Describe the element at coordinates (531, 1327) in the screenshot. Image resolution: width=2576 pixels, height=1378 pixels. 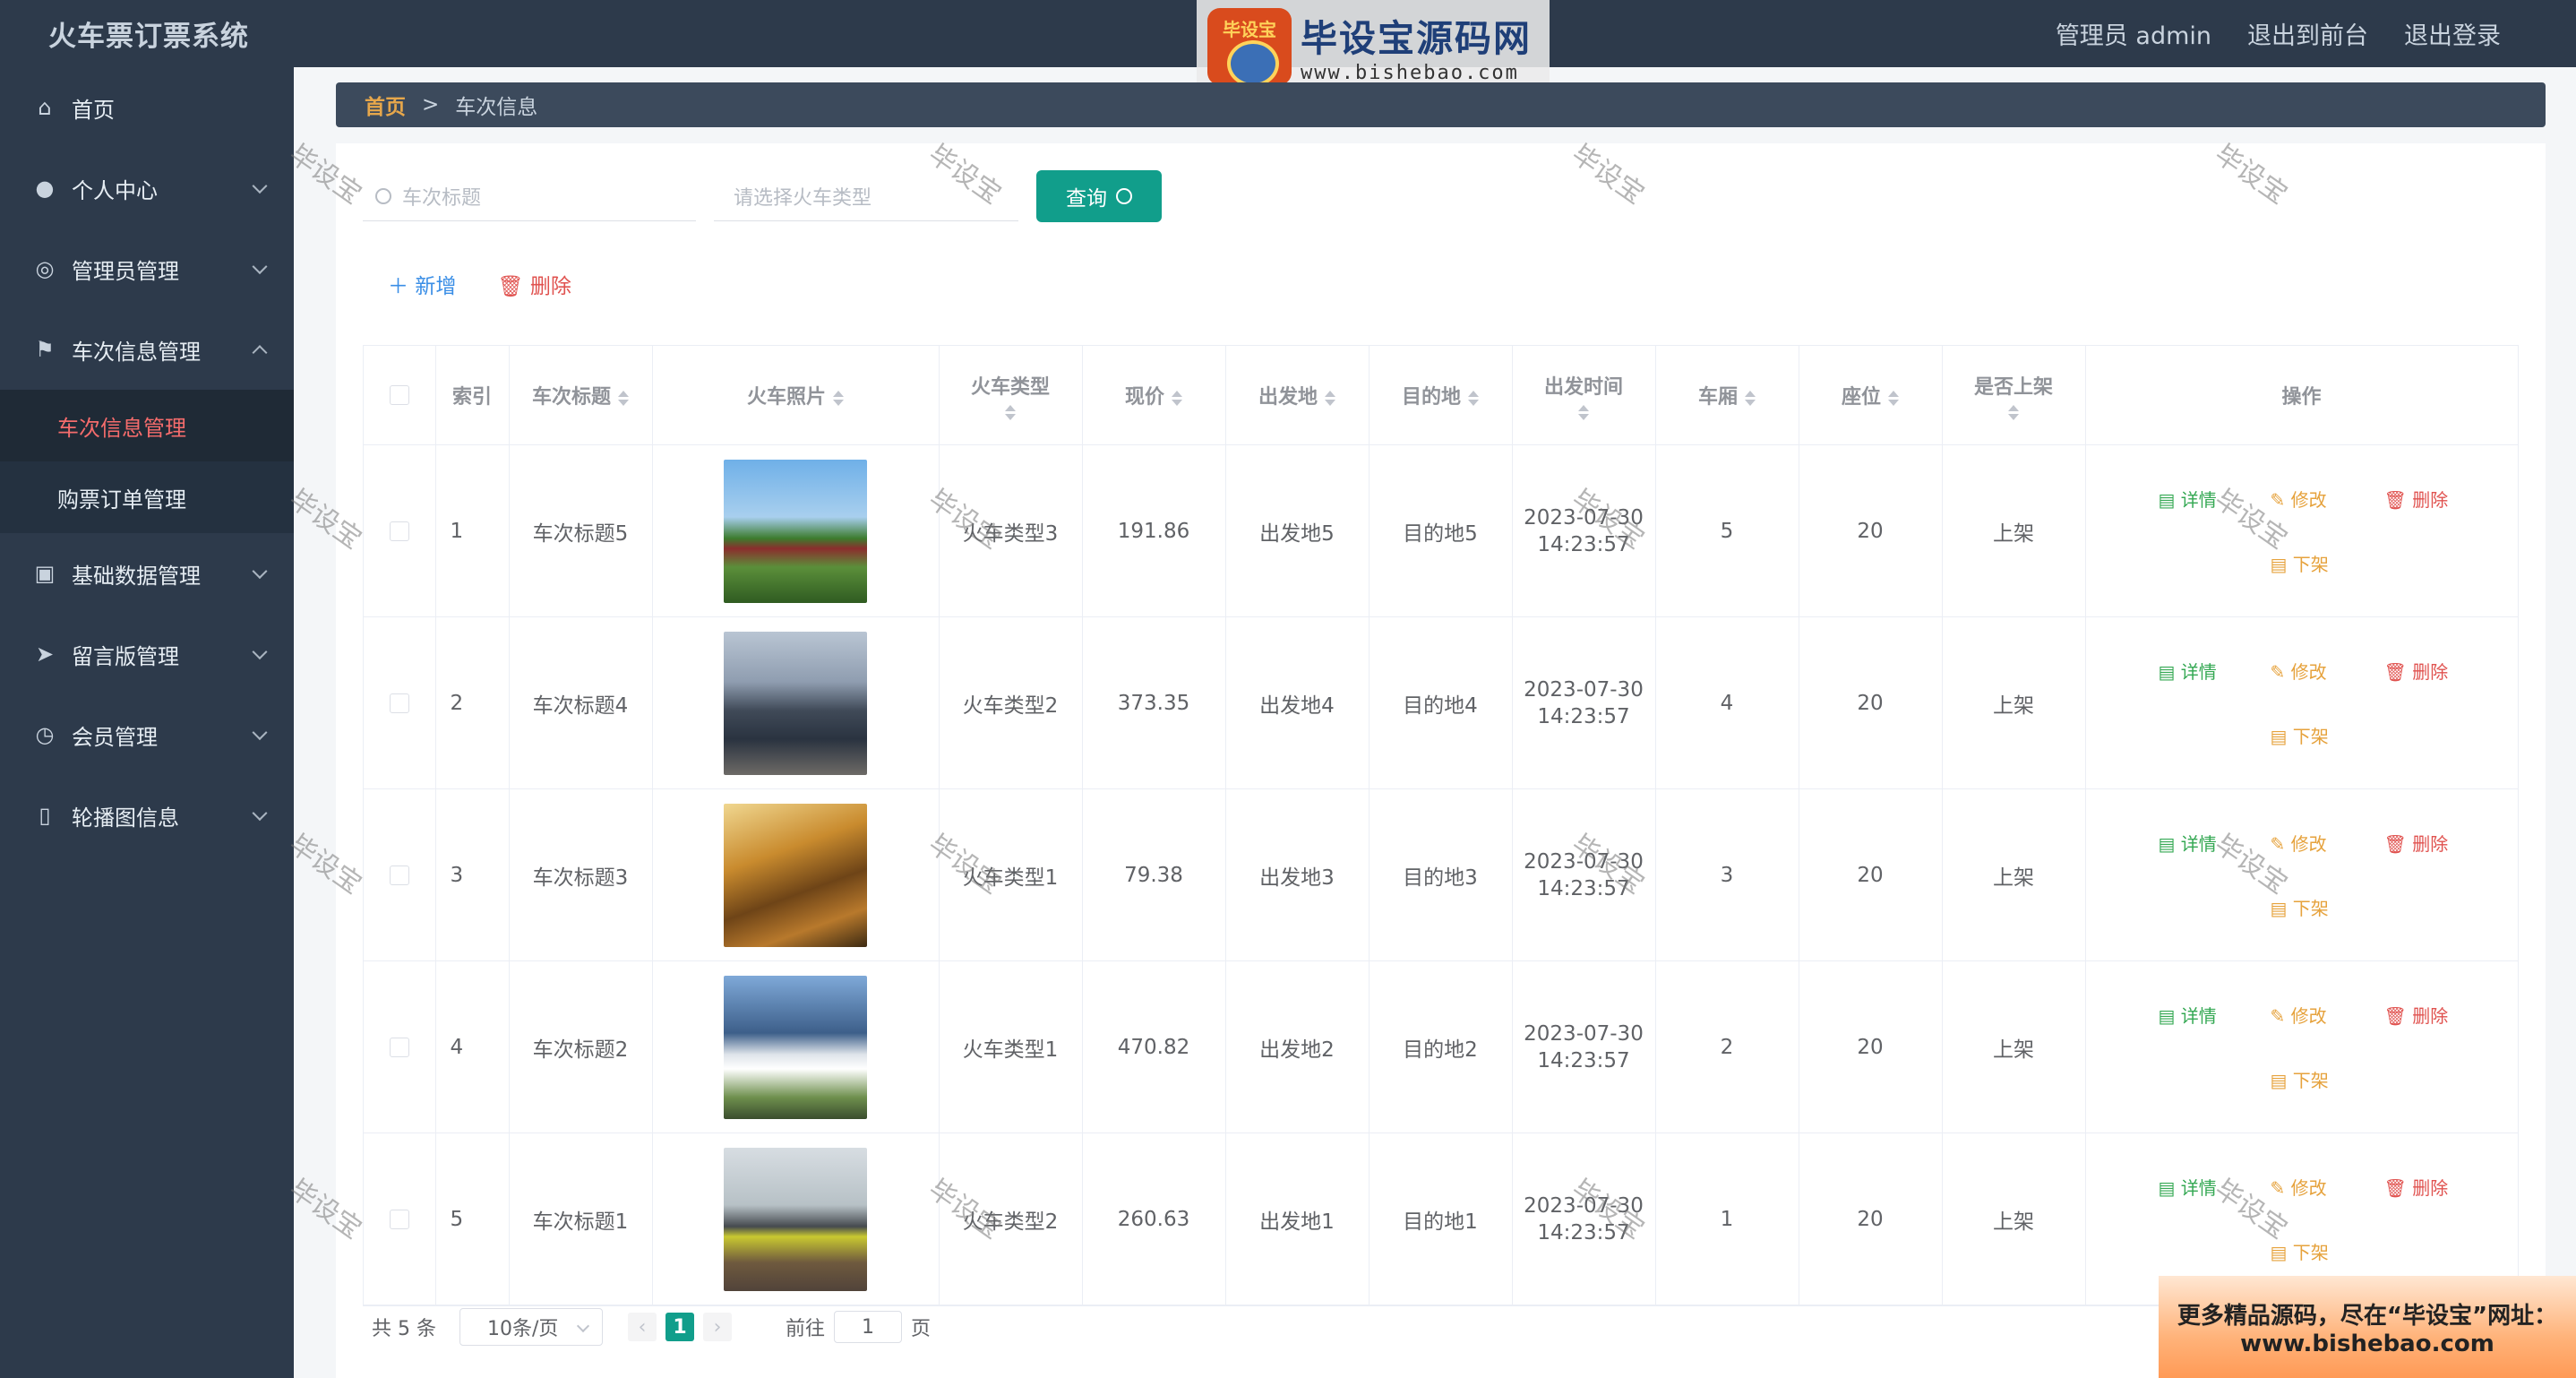
I see `page-size-select: 10条/页` at that location.